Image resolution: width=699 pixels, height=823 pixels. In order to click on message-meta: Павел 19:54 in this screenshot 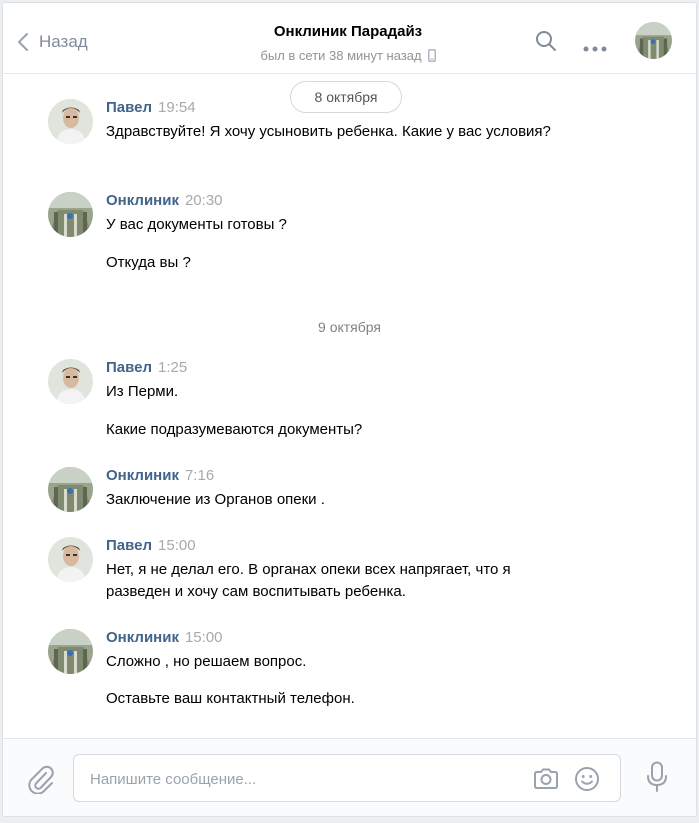, I will do `click(151, 108)`.